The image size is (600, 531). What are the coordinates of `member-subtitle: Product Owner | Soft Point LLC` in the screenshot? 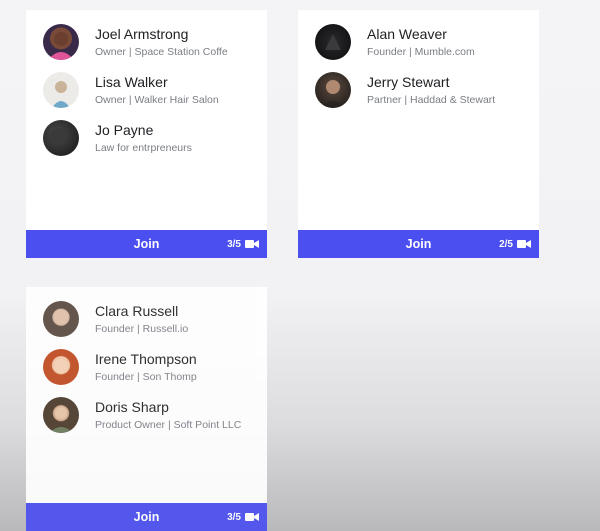 It's located at (168, 424).